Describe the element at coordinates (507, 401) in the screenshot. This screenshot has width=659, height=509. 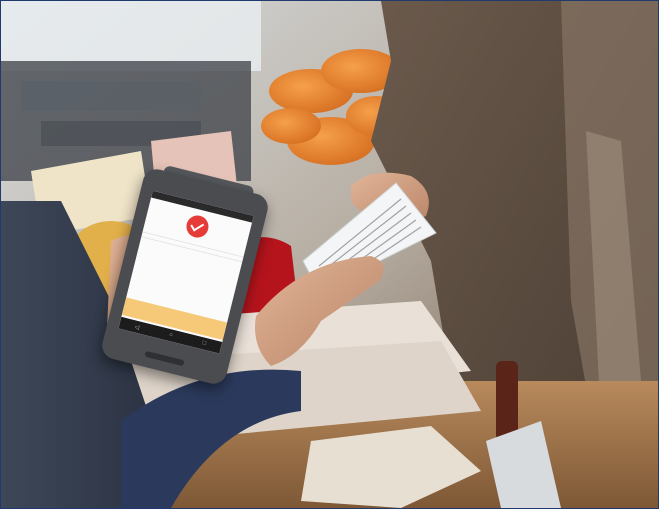
I see `knife-handle` at that location.